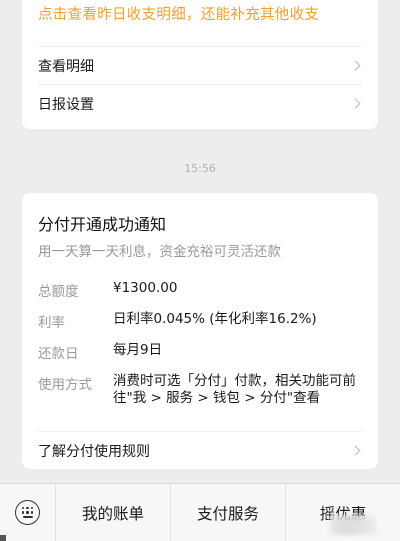 This screenshot has width=400, height=541. What do you see at coordinates (58, 354) in the screenshot?
I see `field-key: 还款日` at bounding box center [58, 354].